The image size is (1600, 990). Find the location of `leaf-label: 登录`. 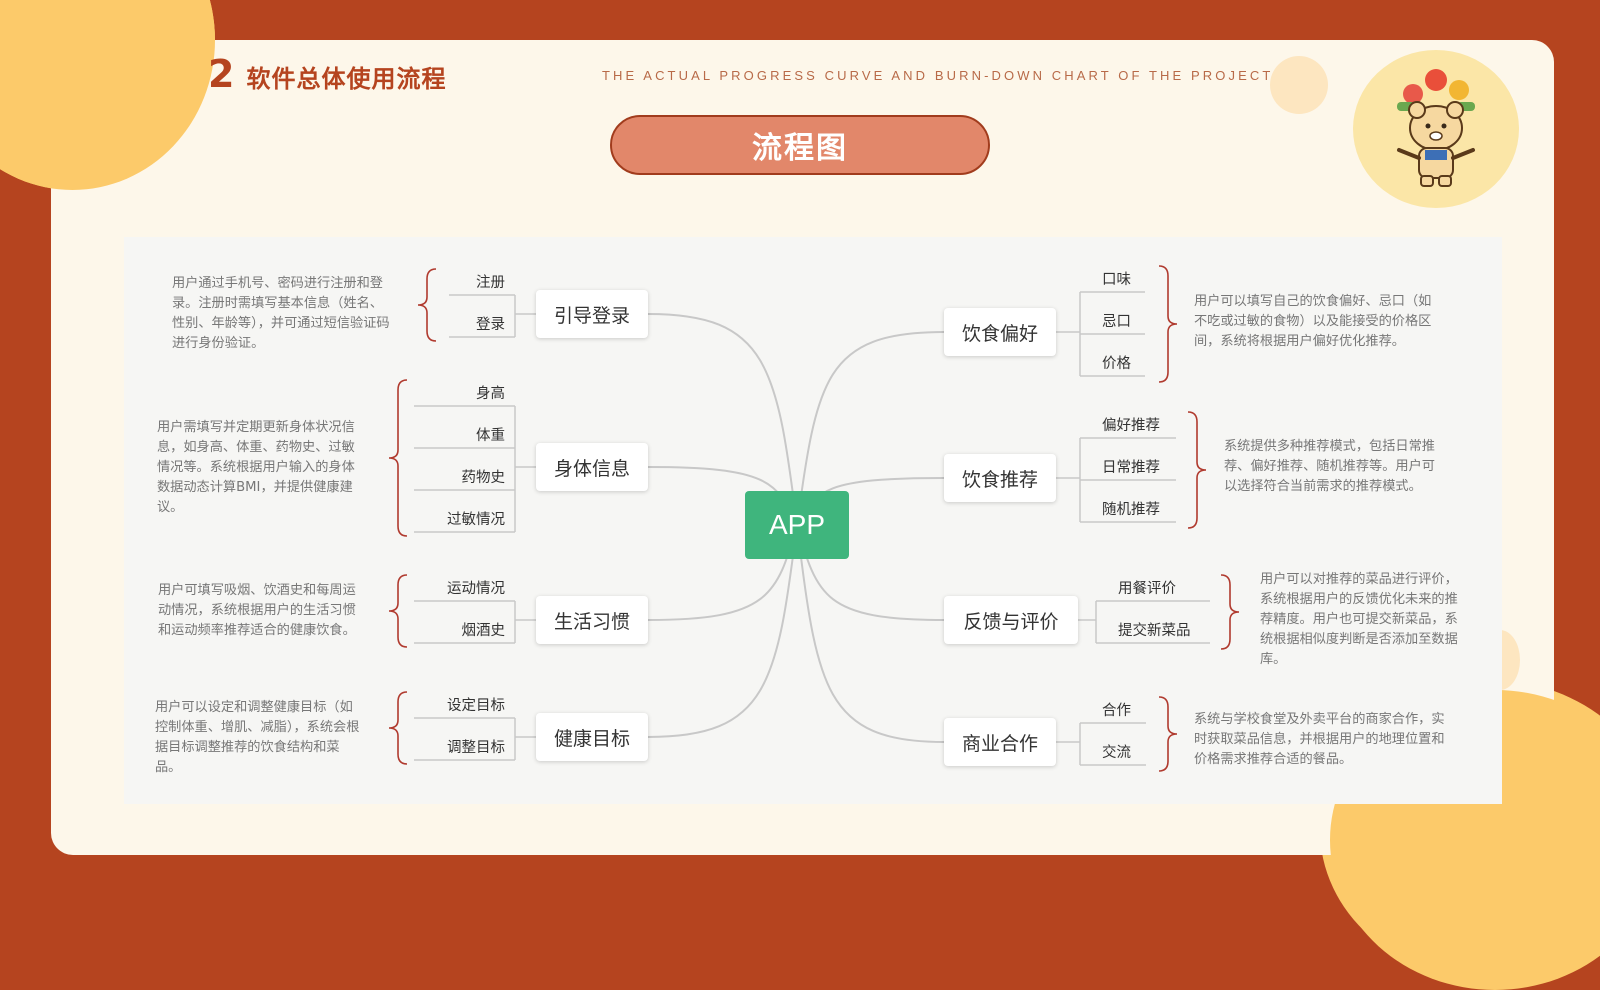

leaf-label: 登录 is located at coordinates (490, 325).